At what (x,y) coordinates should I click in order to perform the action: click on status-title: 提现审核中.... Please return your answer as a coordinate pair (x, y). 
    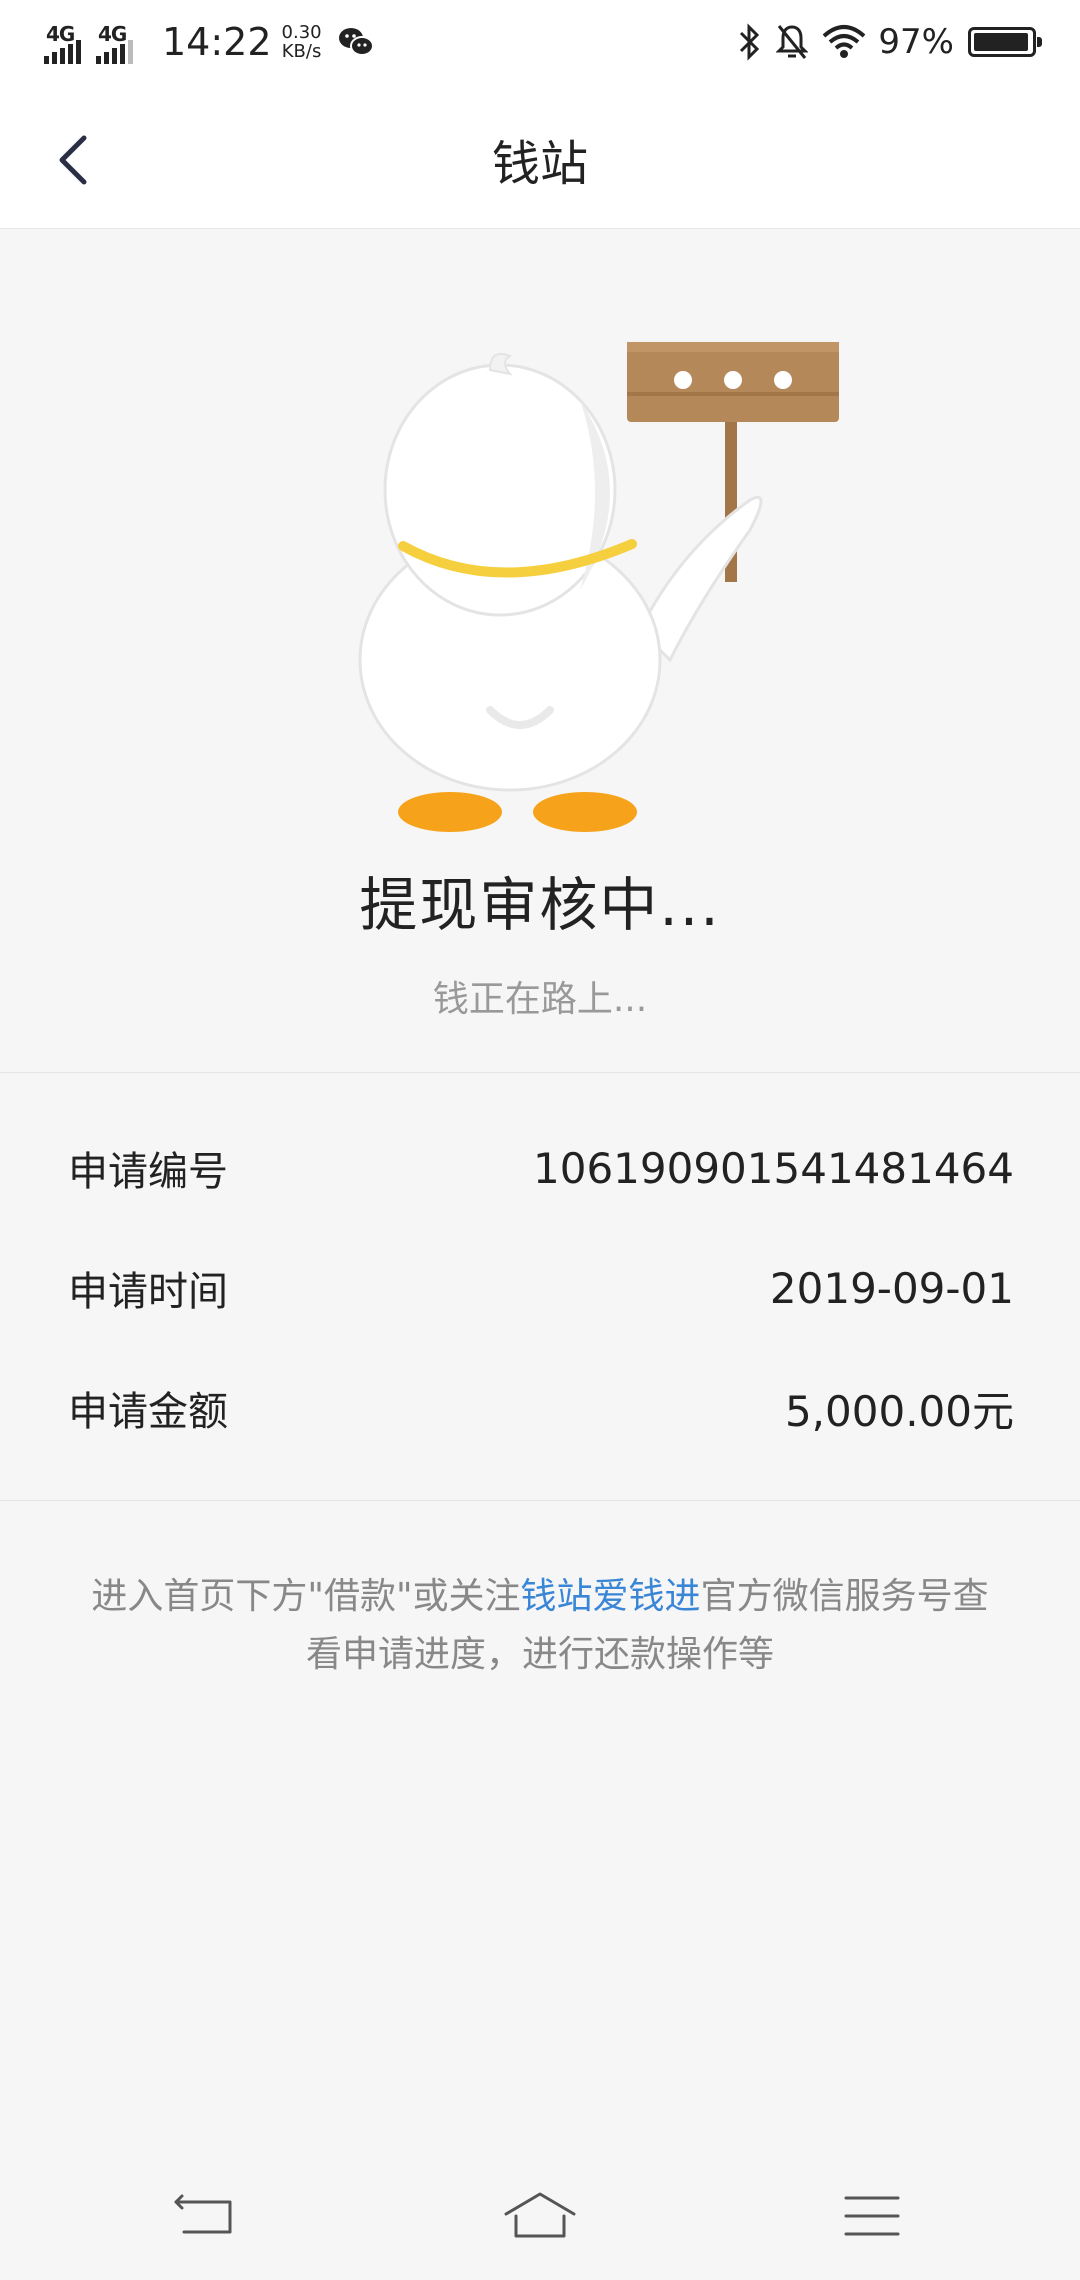
    Looking at the image, I should click on (540, 905).